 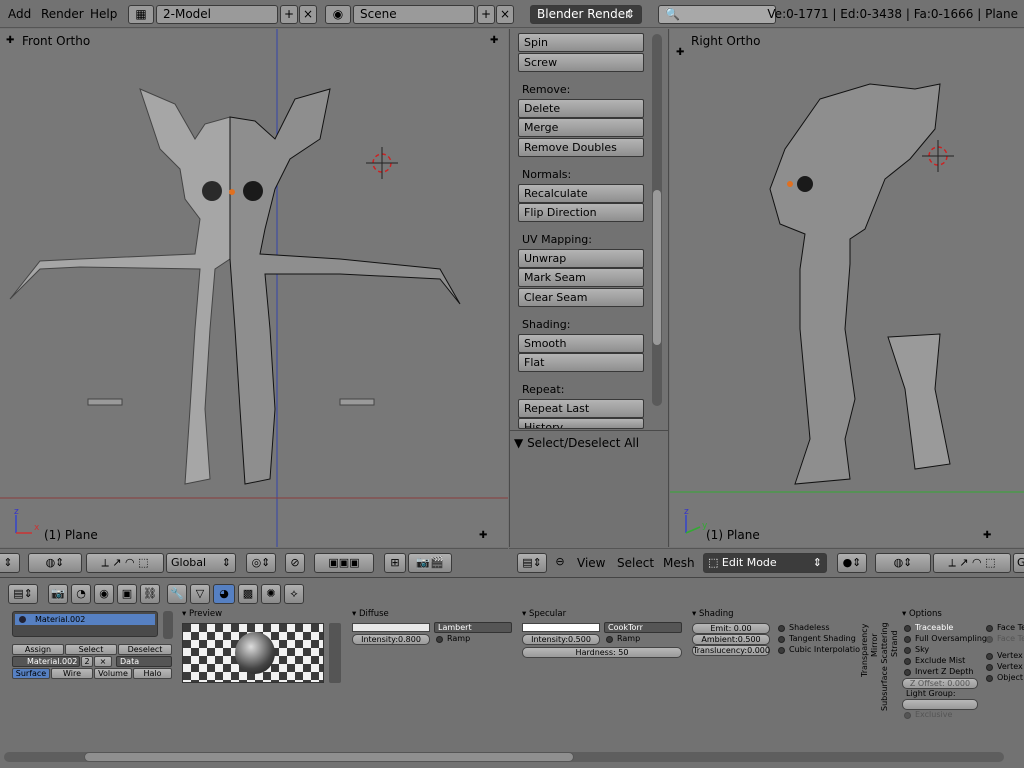 What do you see at coordinates (581, 108) in the screenshot?
I see `delete-button: Delete` at bounding box center [581, 108].